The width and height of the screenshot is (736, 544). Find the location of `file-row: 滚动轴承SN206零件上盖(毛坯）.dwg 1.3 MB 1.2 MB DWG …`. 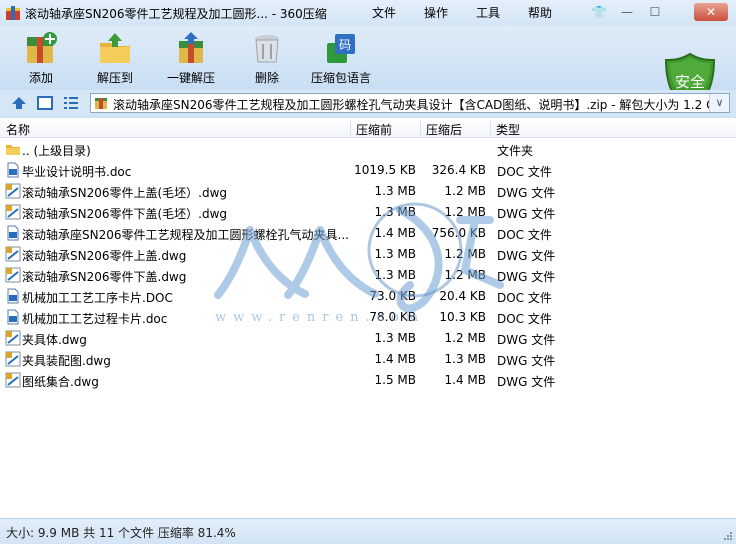

file-row: 滚动轴承SN206零件上盖(毛坯）.dwg 1.3 MB 1.2 MB DWG … is located at coordinates (368, 191).